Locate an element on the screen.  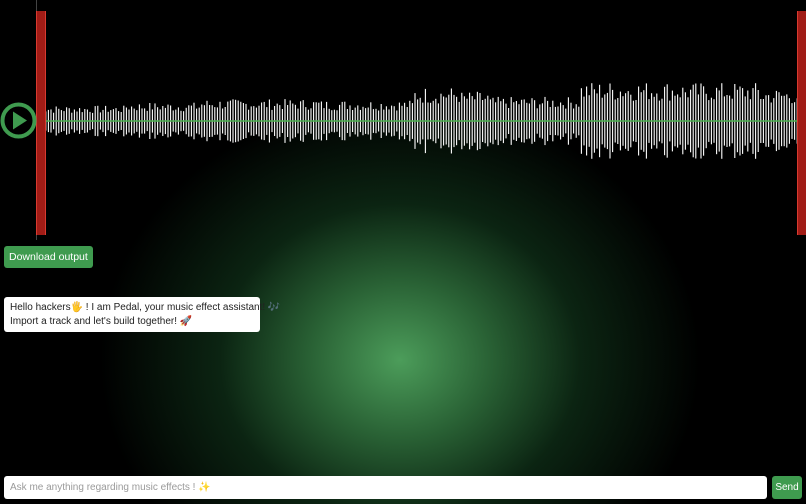
download-output-button: Download output is located at coordinates (48, 257).